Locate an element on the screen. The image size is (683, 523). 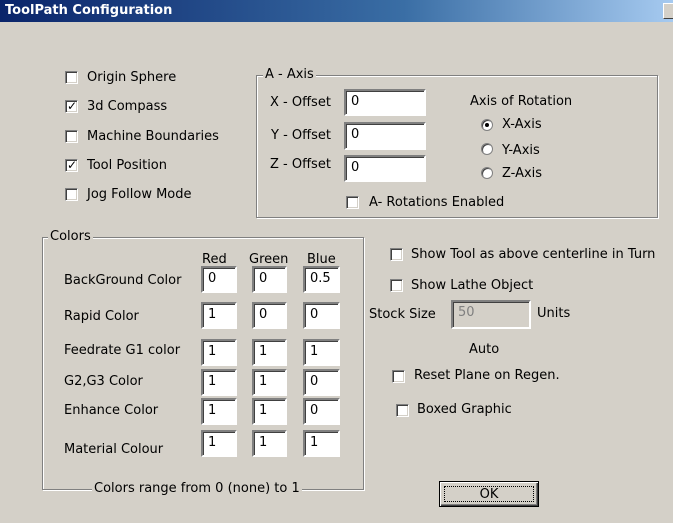
feedrate-blue-field: 1 is located at coordinates (321, 352).